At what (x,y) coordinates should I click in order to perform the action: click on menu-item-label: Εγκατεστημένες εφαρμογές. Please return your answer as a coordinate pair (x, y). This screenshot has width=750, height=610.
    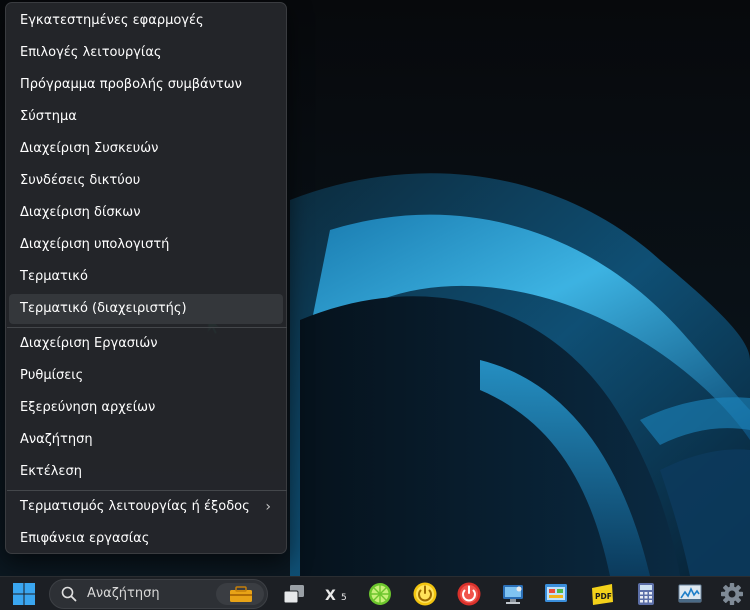
    Looking at the image, I should click on (112, 20).